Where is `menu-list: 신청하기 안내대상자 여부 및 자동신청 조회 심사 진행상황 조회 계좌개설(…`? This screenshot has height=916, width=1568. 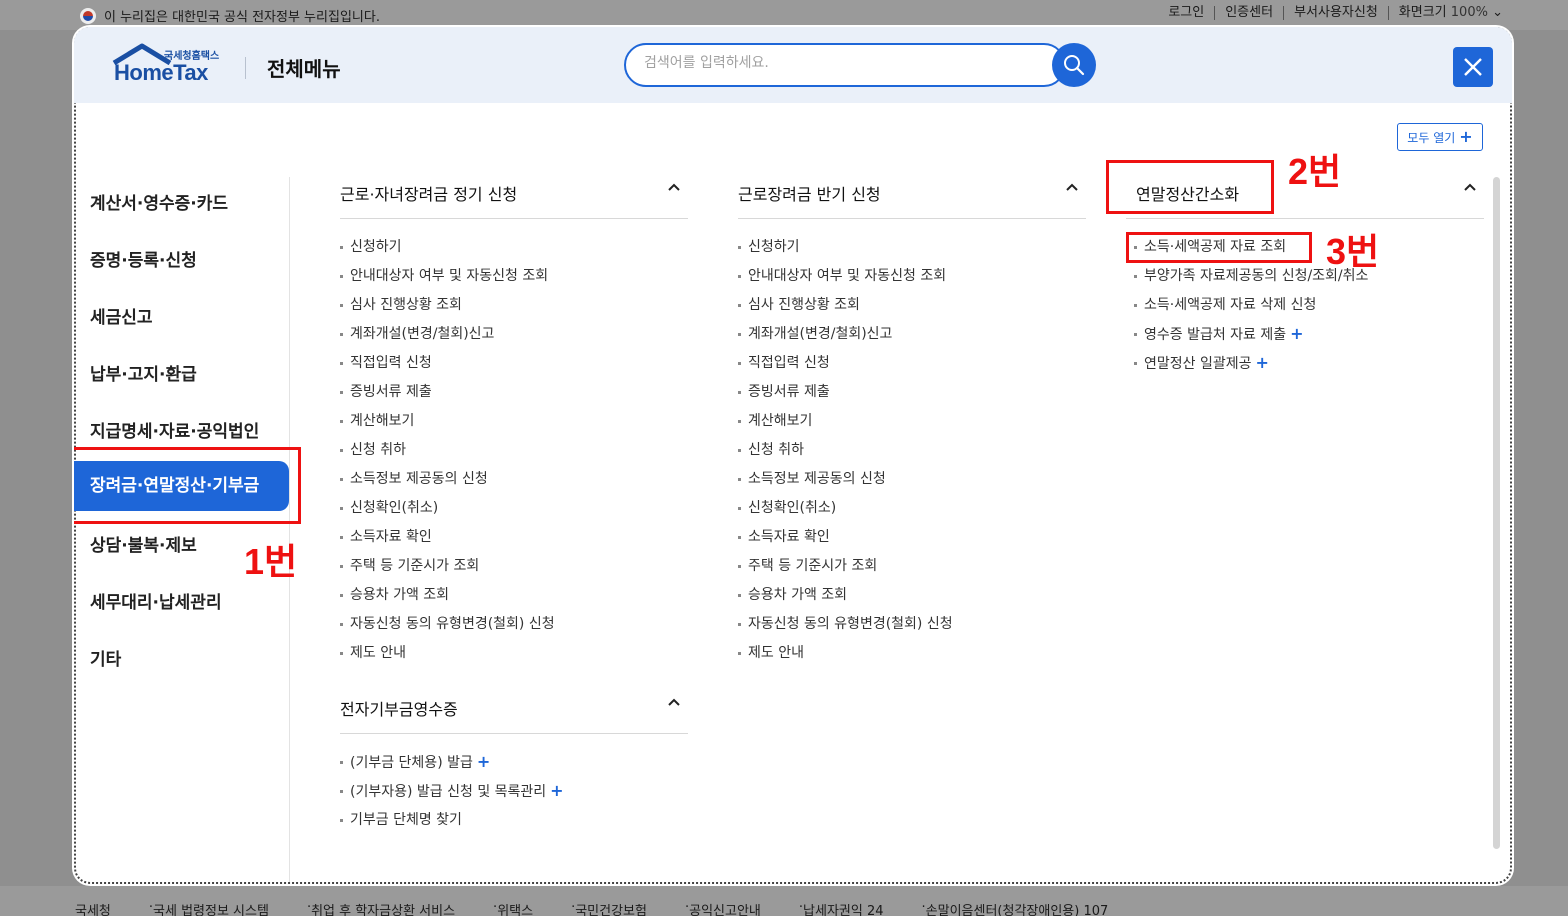
menu-list: 신청하기 안내대상자 여부 및 자동신청 조회 심사 진행상황 조회 계좌개설(… is located at coordinates (514, 445).